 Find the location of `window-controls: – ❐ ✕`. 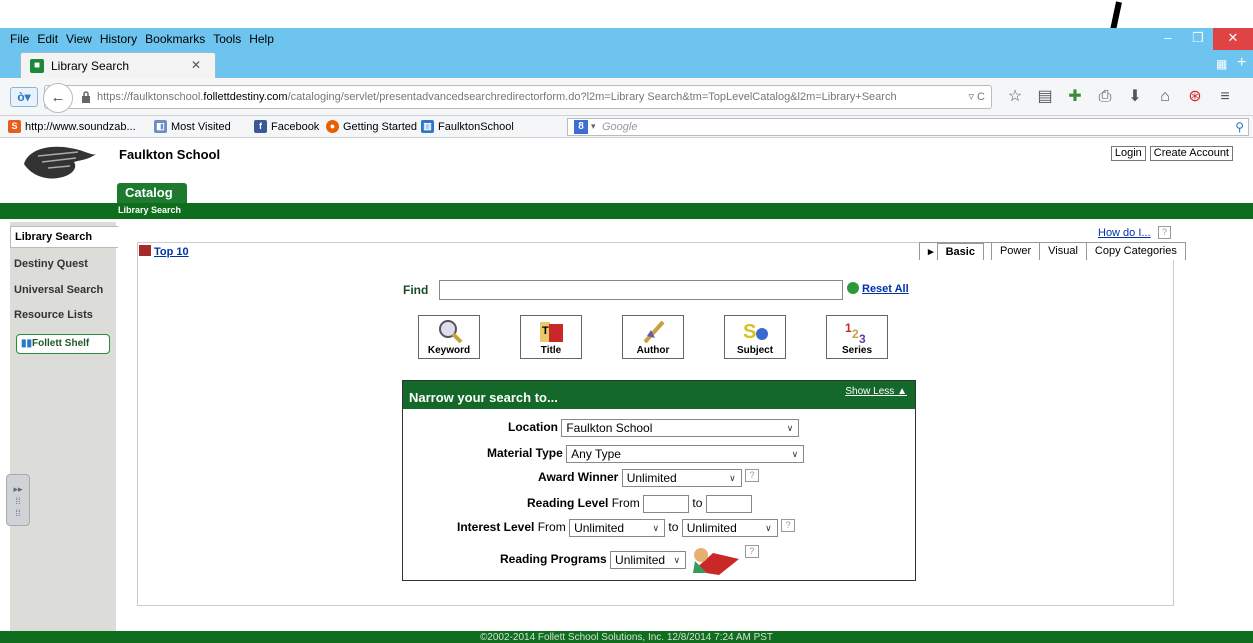

window-controls: – ❐ ✕ is located at coordinates (1203, 39).